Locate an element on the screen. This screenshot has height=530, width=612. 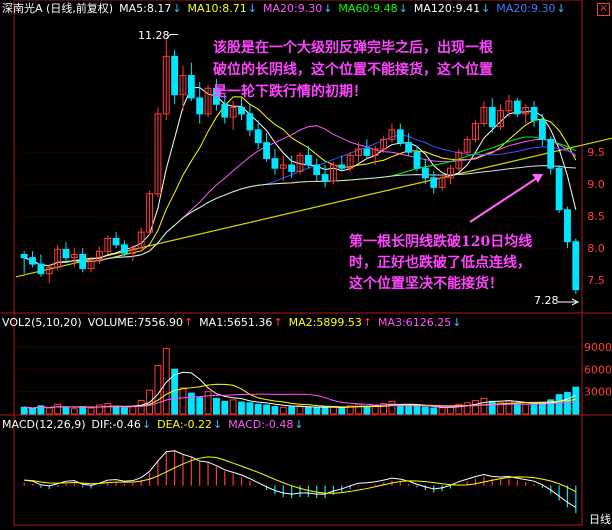
price-tick-label: 9.5 is located at coordinates (596, 152).